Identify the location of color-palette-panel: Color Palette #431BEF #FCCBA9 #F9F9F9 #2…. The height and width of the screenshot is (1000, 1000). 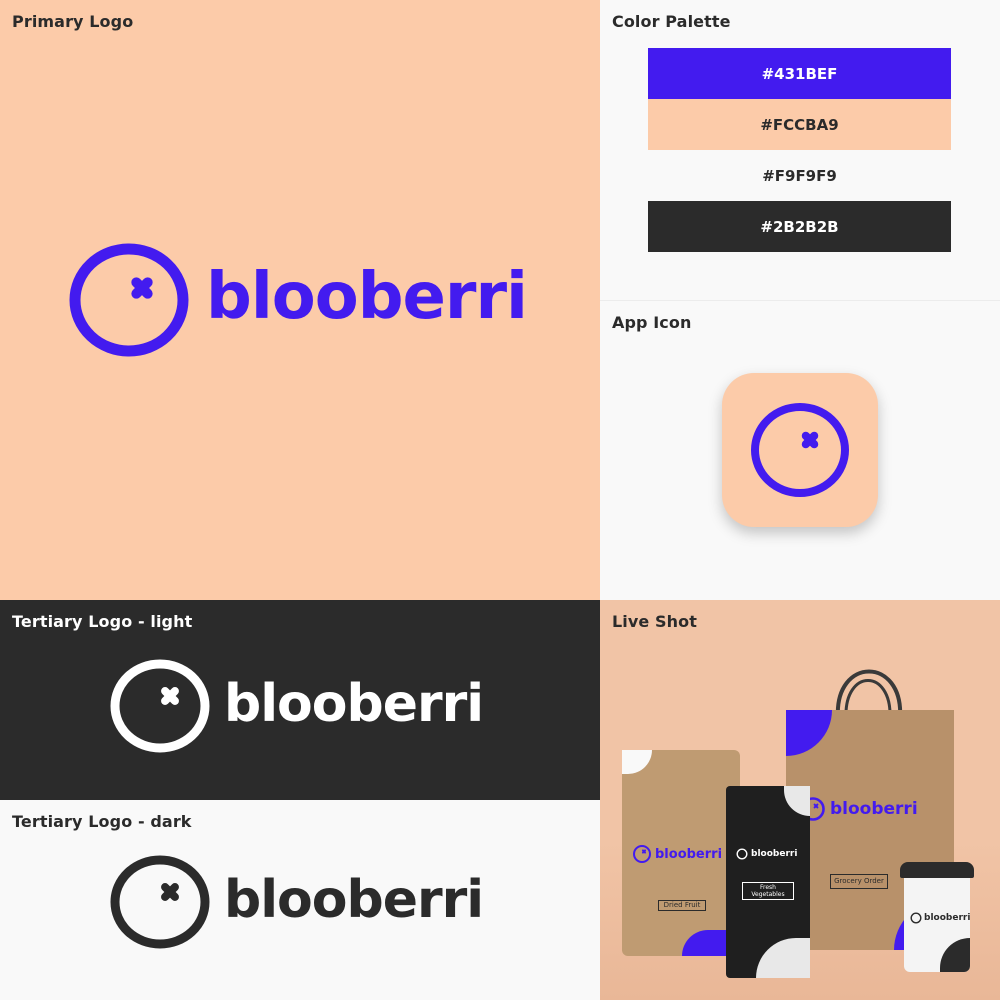
(800, 150).